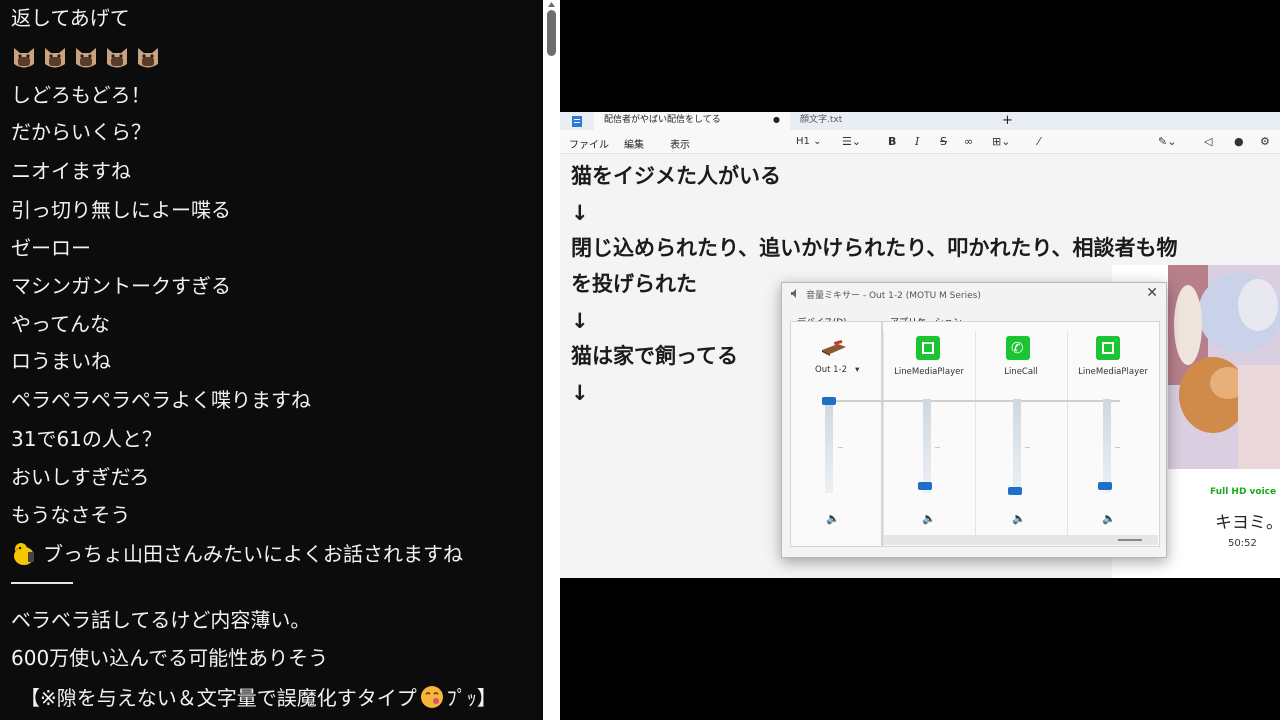 The width and height of the screenshot is (1280, 720). Describe the element at coordinates (1105, 485) in the screenshot. I see `app3-volume-slider` at that location.